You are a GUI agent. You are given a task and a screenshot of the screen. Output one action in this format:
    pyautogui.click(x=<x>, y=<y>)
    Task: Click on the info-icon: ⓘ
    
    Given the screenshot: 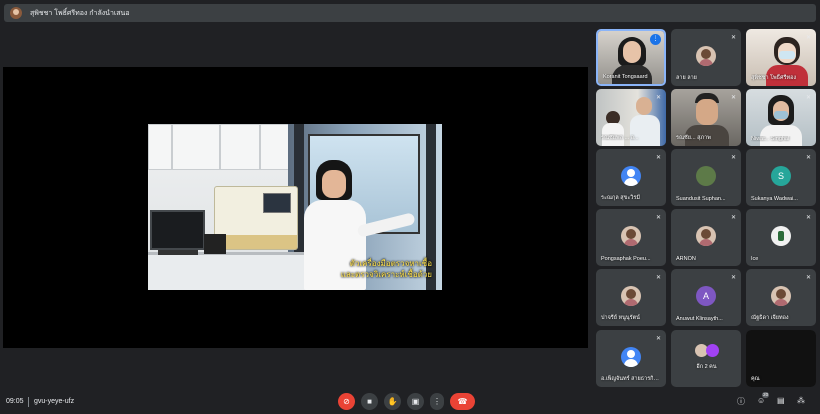 What is the action you would take?
    pyautogui.click(x=741, y=401)
    